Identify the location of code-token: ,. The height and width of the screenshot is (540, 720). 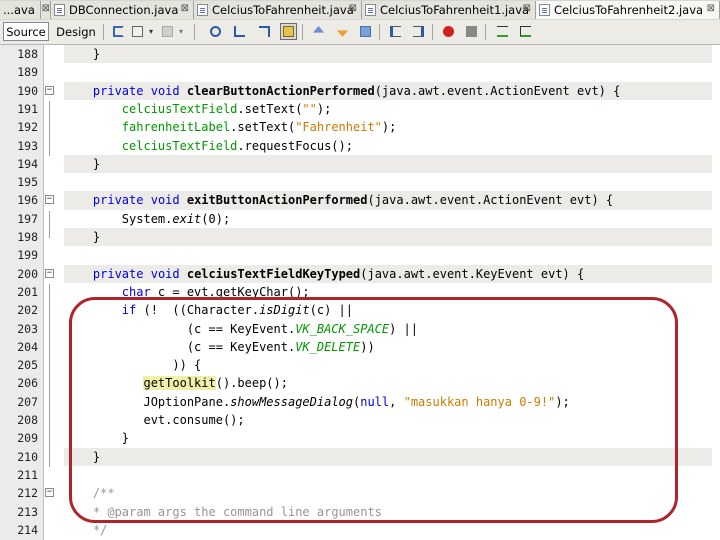
(396, 401).